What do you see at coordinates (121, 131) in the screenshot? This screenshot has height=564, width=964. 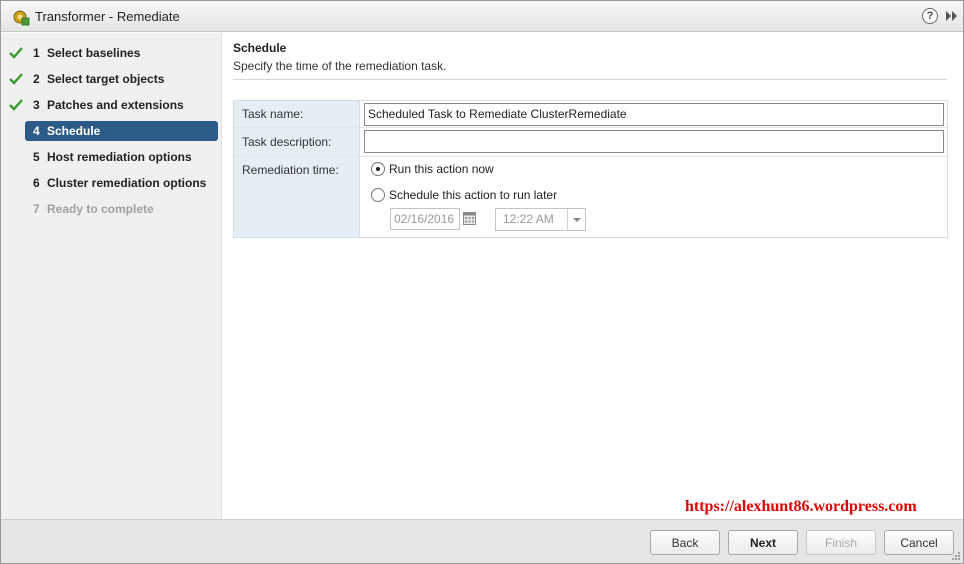 I see `step-schedule: 4 Schedule` at bounding box center [121, 131].